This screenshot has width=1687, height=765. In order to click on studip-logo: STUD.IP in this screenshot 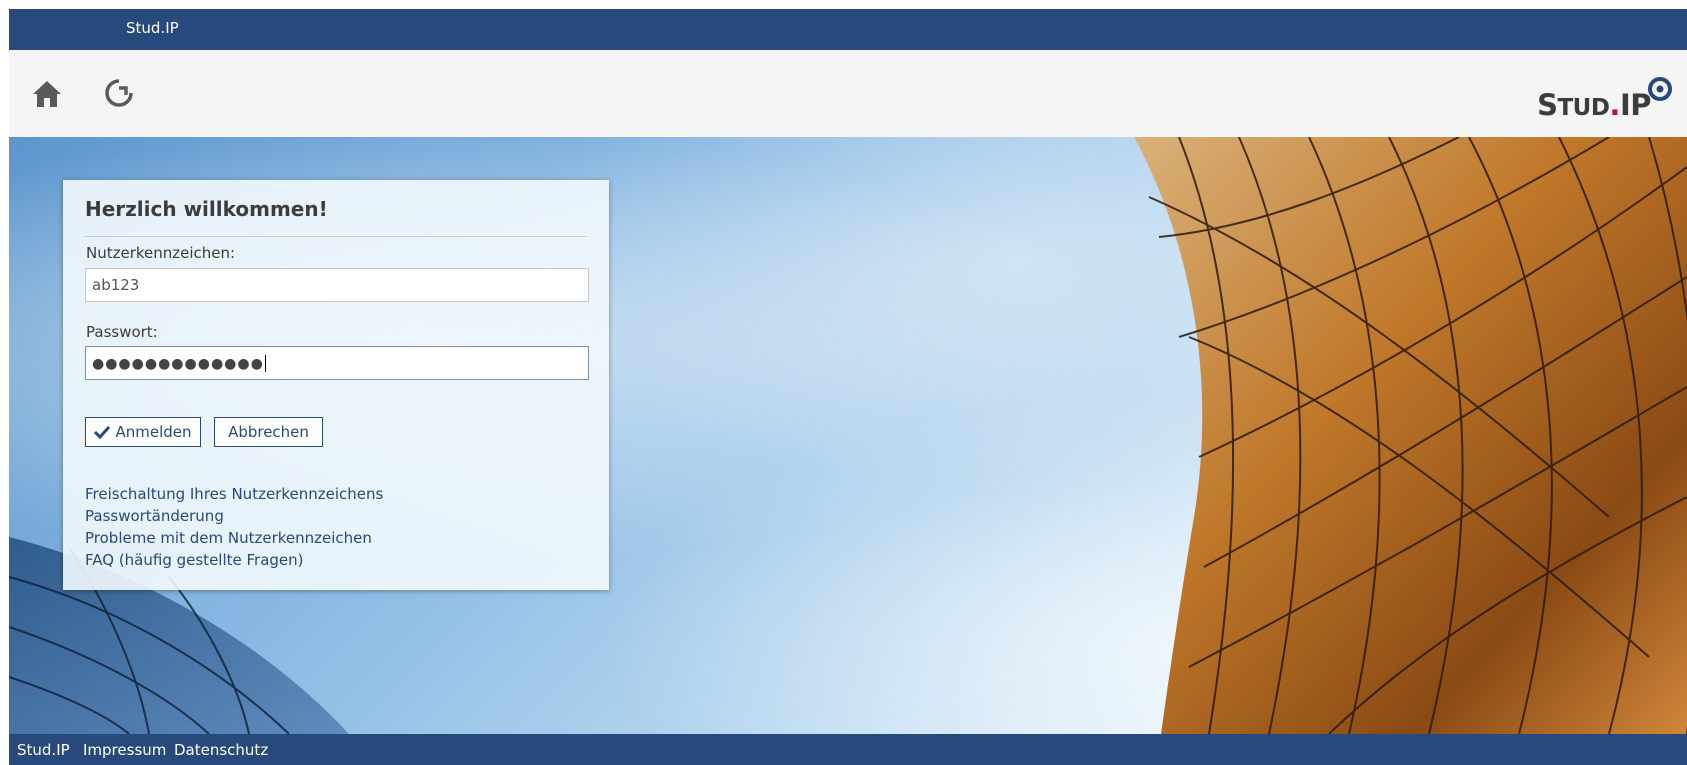, I will do `click(1605, 96)`.